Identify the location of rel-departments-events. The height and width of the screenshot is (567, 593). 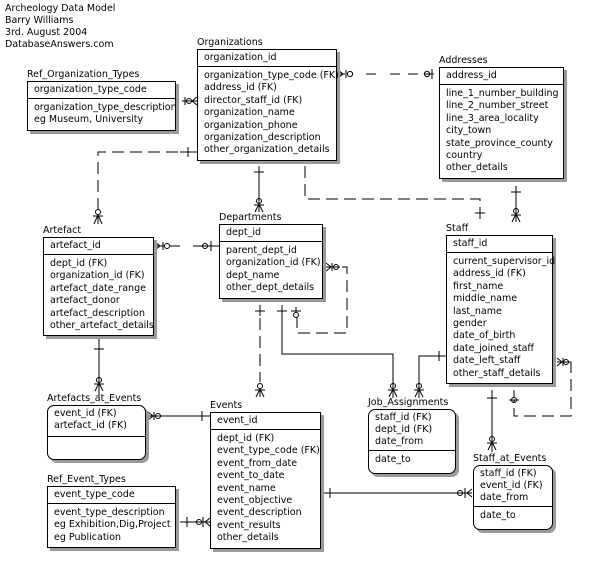
(260, 351).